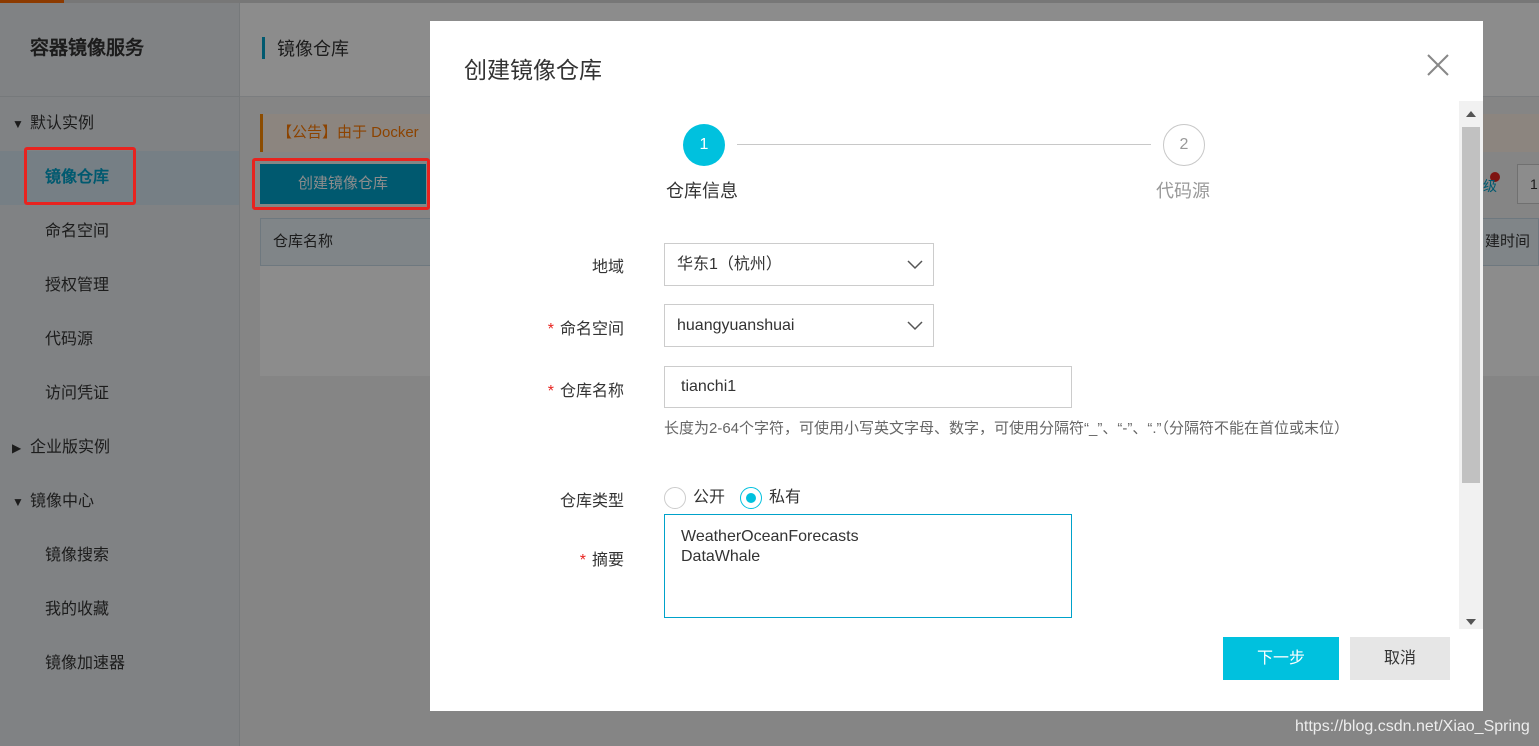  Describe the element at coordinates (799, 325) in the screenshot. I see `namespace-select: huangyuanshuai` at that location.